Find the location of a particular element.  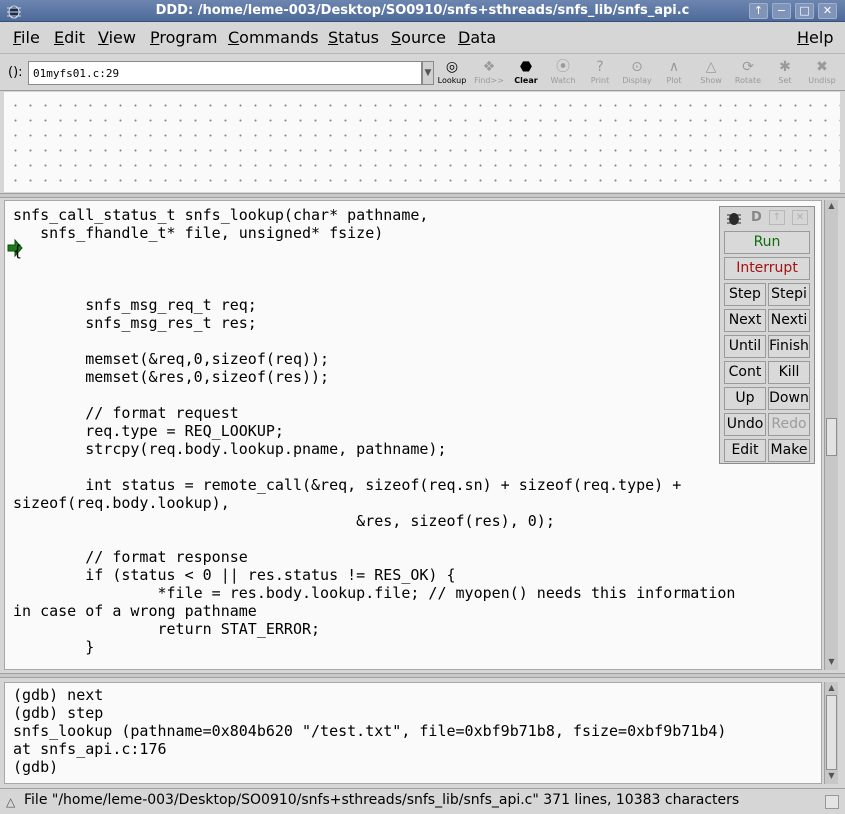

redo-button: Redo is located at coordinates (789, 424).